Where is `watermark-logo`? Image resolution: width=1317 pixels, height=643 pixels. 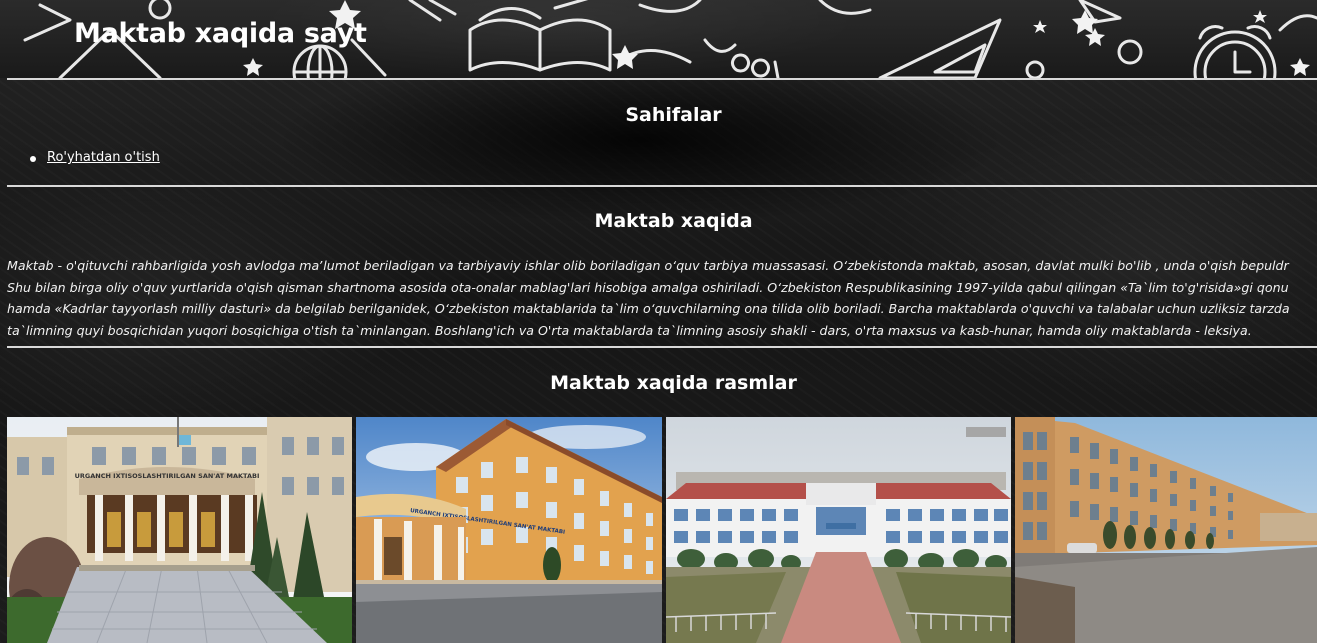
watermark-logo is located at coordinates (986, 432).